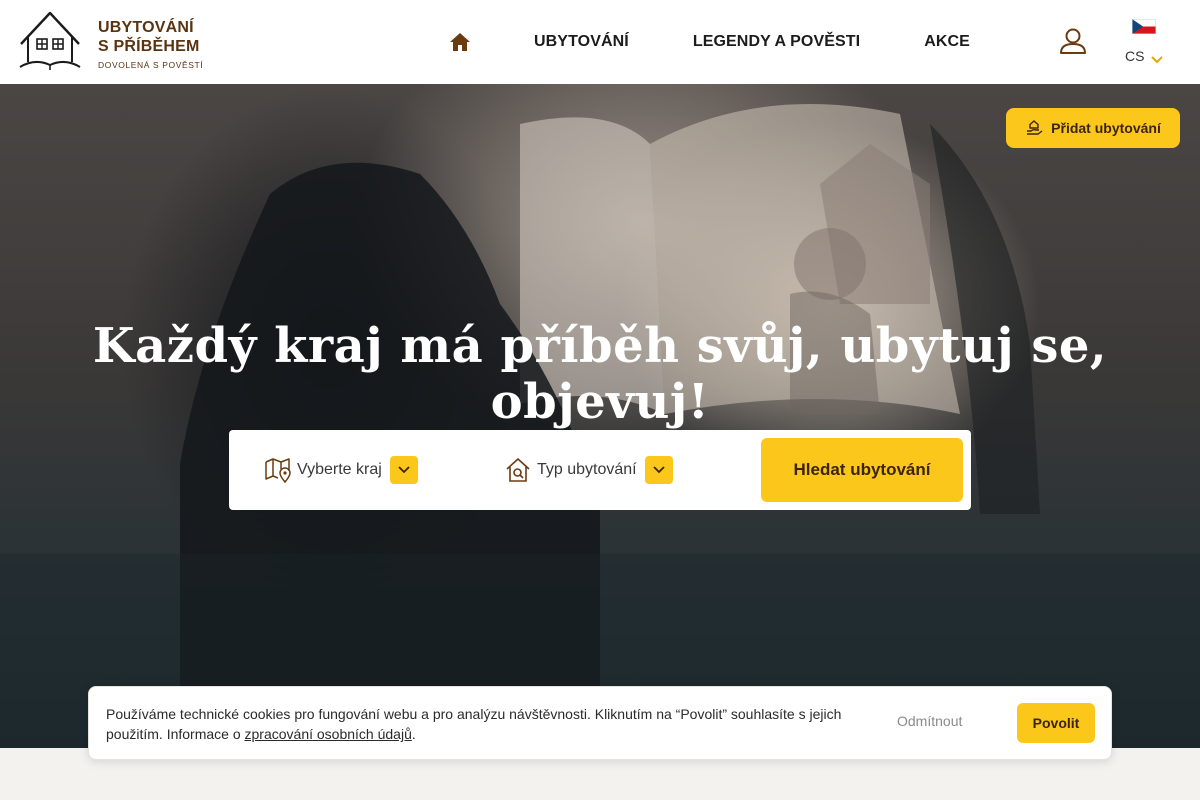 The height and width of the screenshot is (800, 1200). I want to click on house-logo-icon, so click(50, 43).